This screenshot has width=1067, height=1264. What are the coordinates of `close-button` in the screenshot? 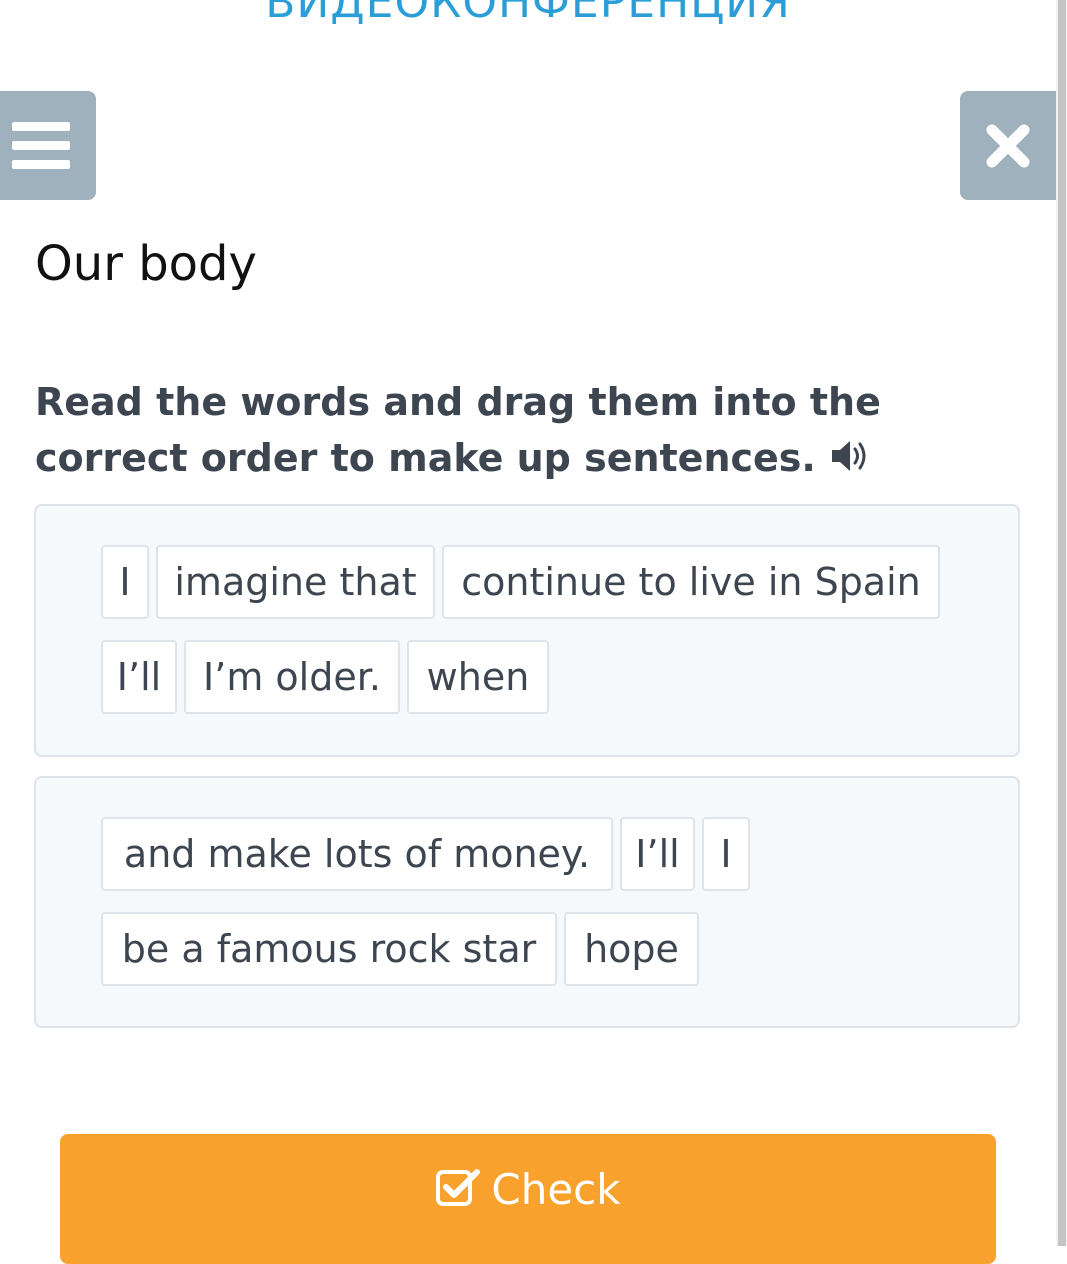 It's located at (1008, 145).